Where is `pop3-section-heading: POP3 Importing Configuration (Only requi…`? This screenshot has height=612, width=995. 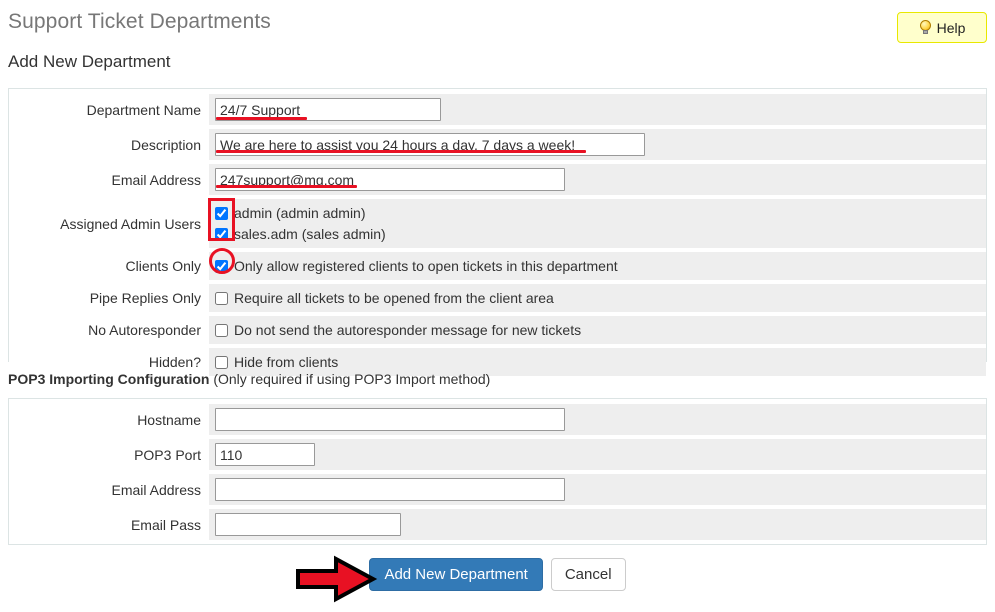
pop3-section-heading: POP3 Importing Configuration (Only requi… is located at coordinates (249, 379).